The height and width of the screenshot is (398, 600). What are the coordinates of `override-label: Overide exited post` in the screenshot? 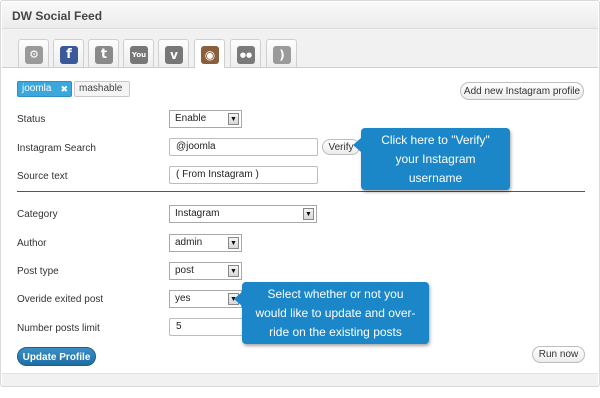 It's located at (60, 299).